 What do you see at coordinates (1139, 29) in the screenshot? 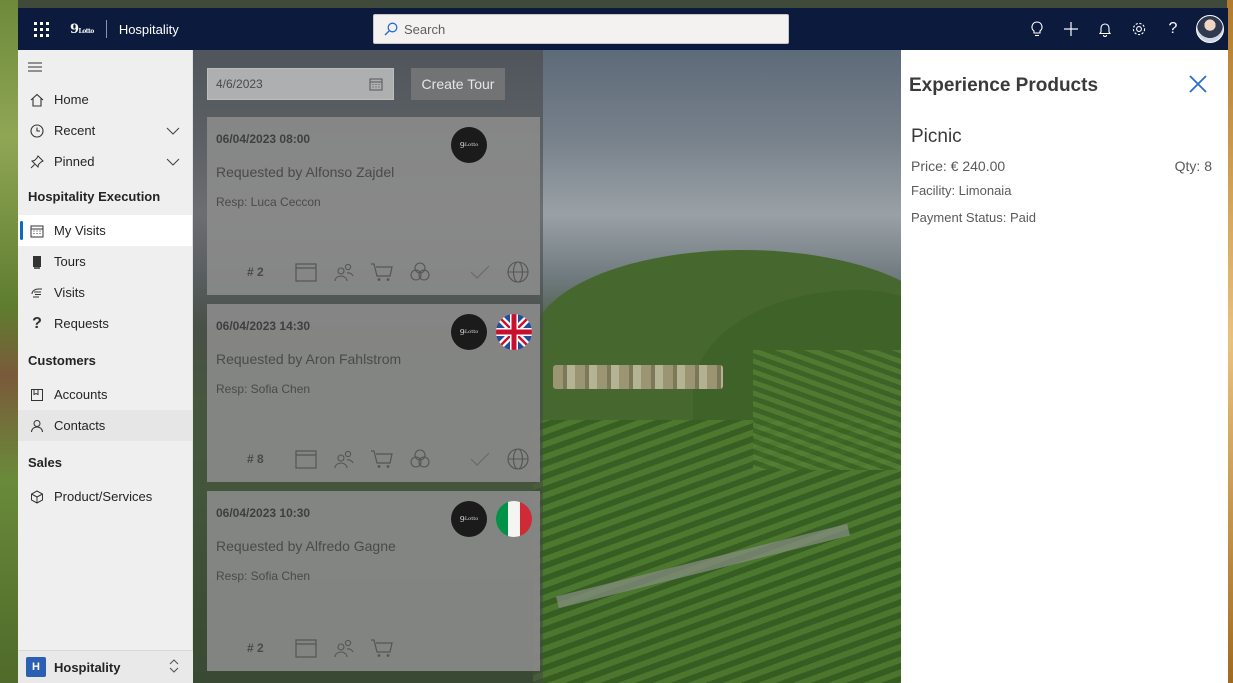
I see `gear-icon` at bounding box center [1139, 29].